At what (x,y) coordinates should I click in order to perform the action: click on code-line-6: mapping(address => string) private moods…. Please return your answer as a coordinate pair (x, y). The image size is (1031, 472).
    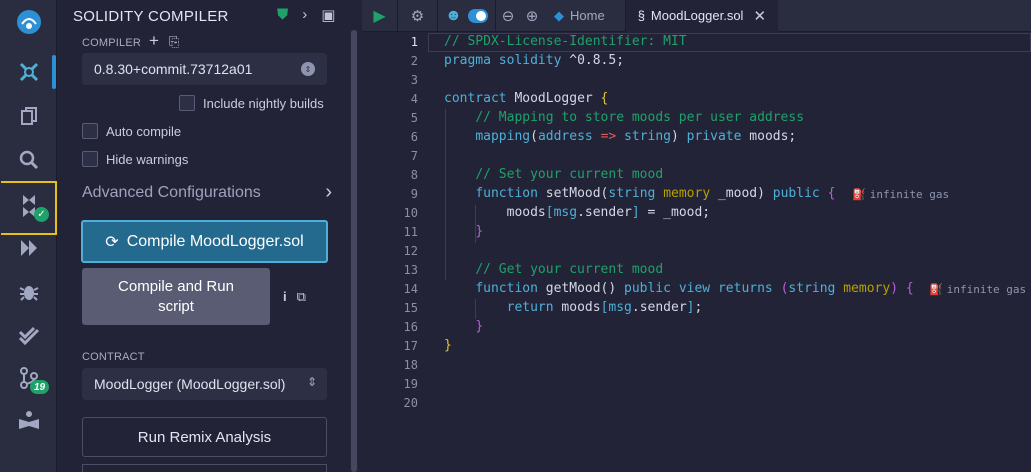
    Looking at the image, I should click on (636, 136).